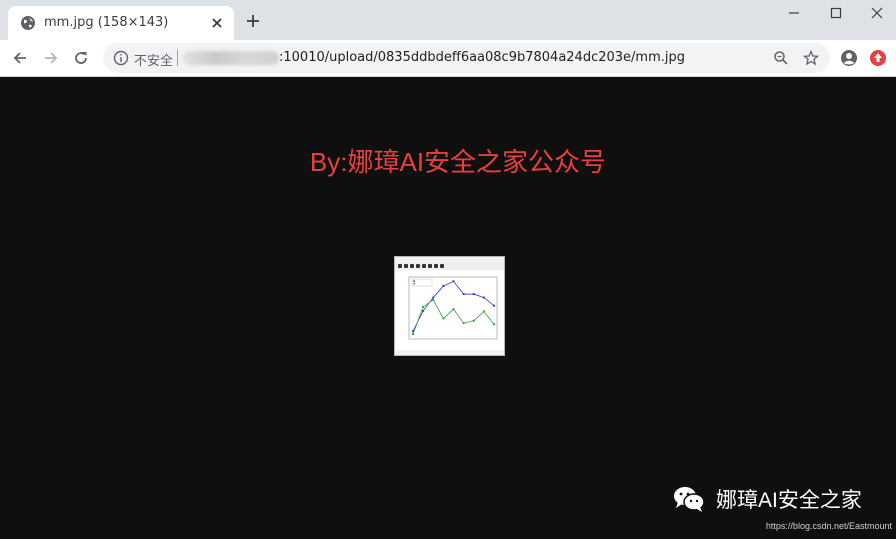 The width and height of the screenshot is (896, 539). I want to click on close-window-icon, so click(877, 13).